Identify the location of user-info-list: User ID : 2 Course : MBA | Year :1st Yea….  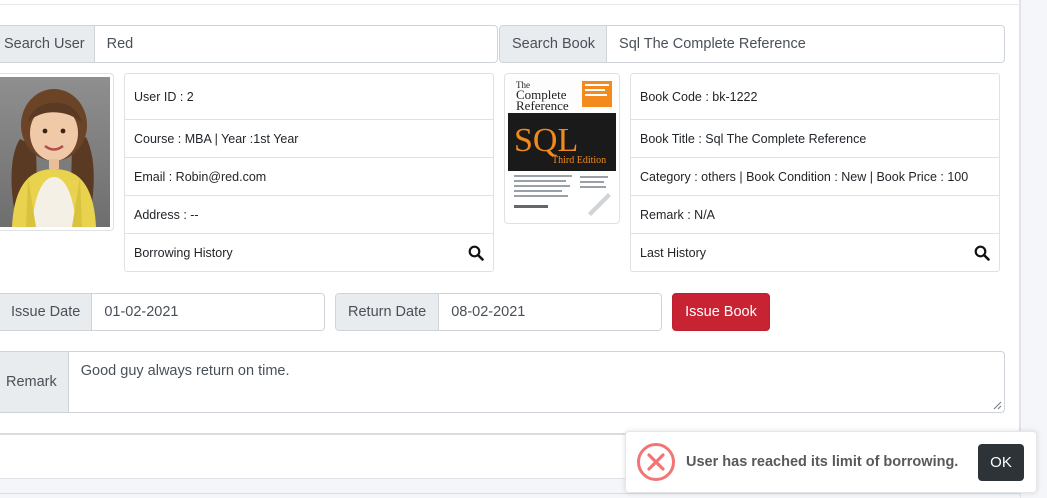
(309, 172).